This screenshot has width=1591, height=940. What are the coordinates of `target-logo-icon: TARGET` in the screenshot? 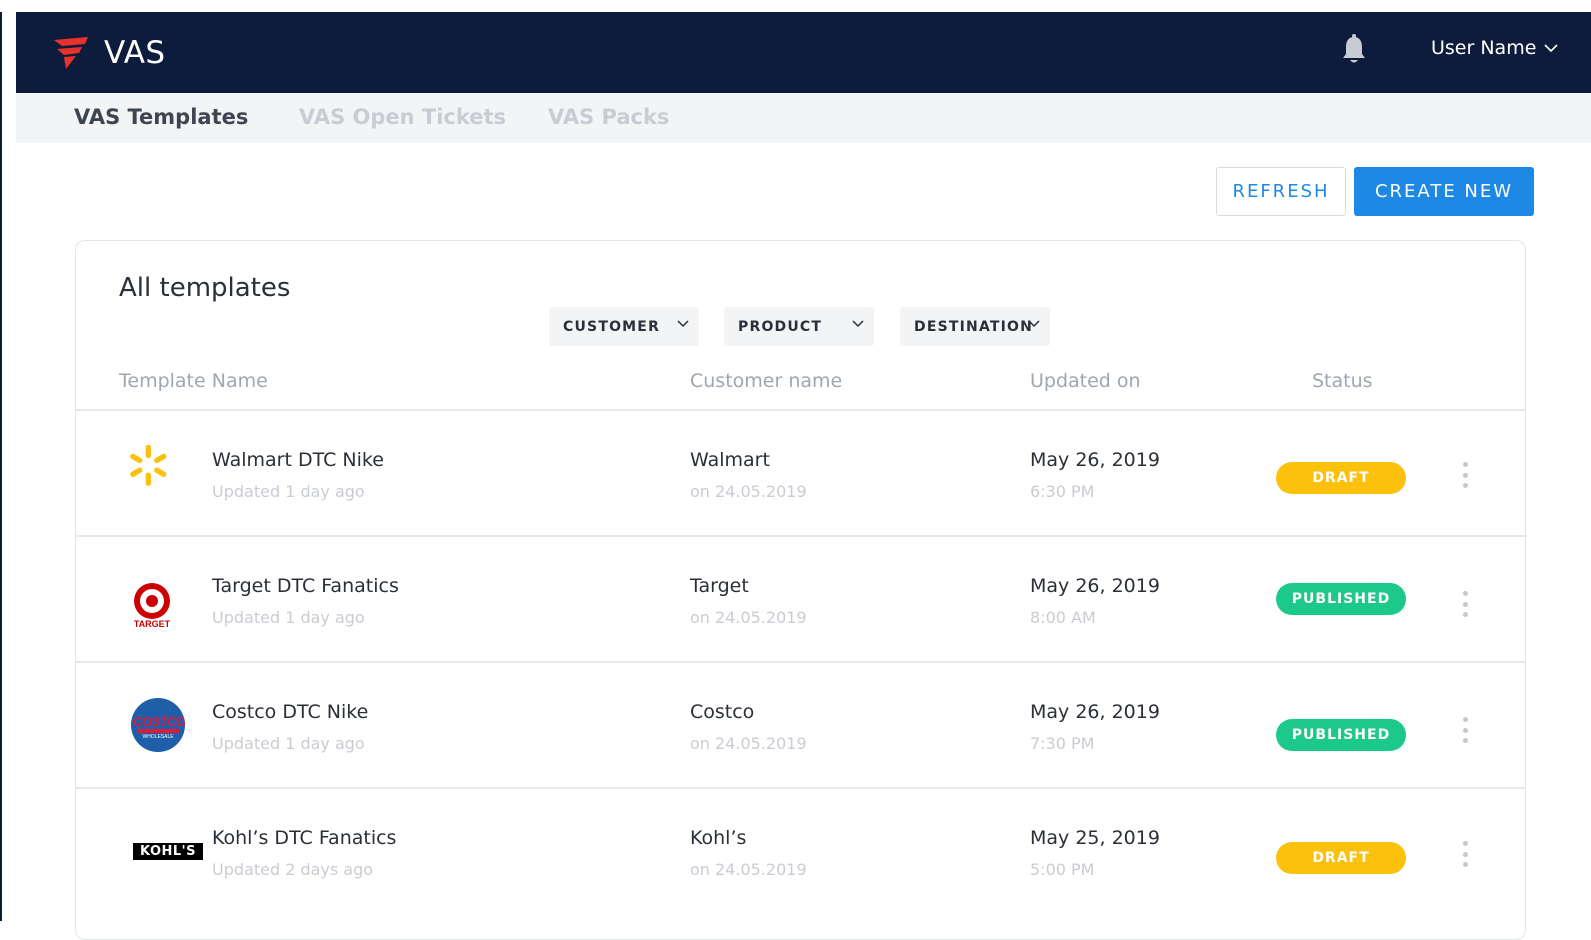 It's located at (152, 606).